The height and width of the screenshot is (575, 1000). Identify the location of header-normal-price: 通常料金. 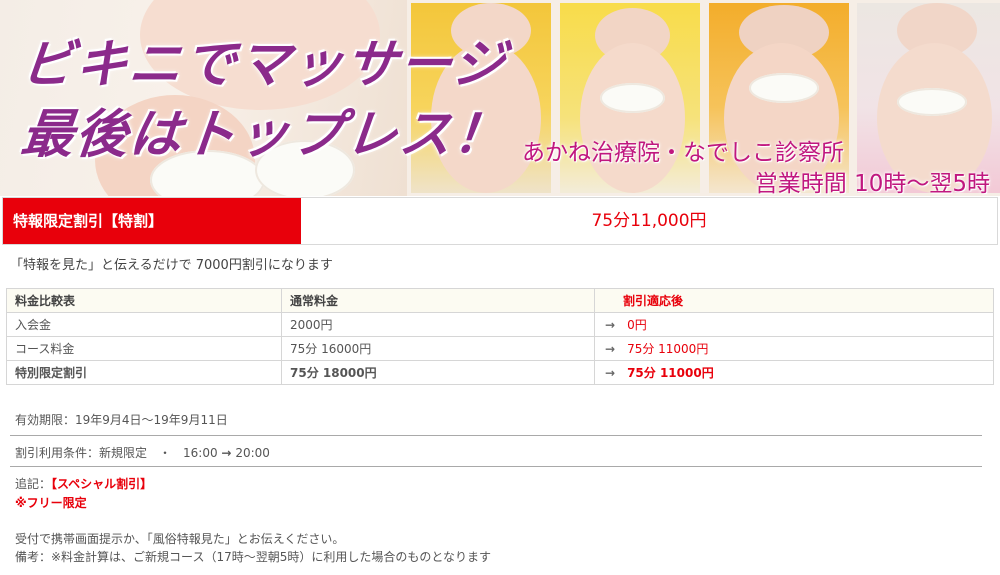
(438, 300).